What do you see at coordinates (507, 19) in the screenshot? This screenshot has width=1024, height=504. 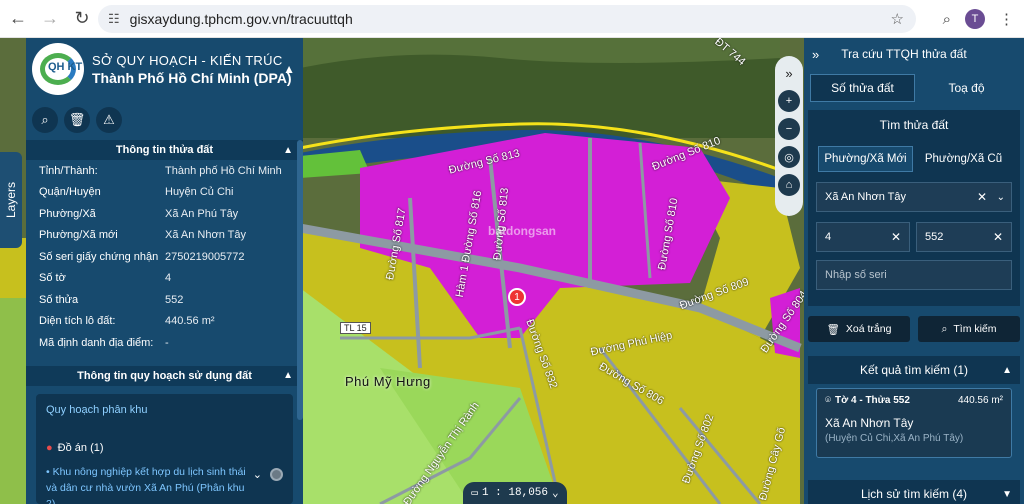 I see `address-bar: ☷ gisxaydung.tphcm.gov.vn/tracuuttqh ☆` at bounding box center [507, 19].